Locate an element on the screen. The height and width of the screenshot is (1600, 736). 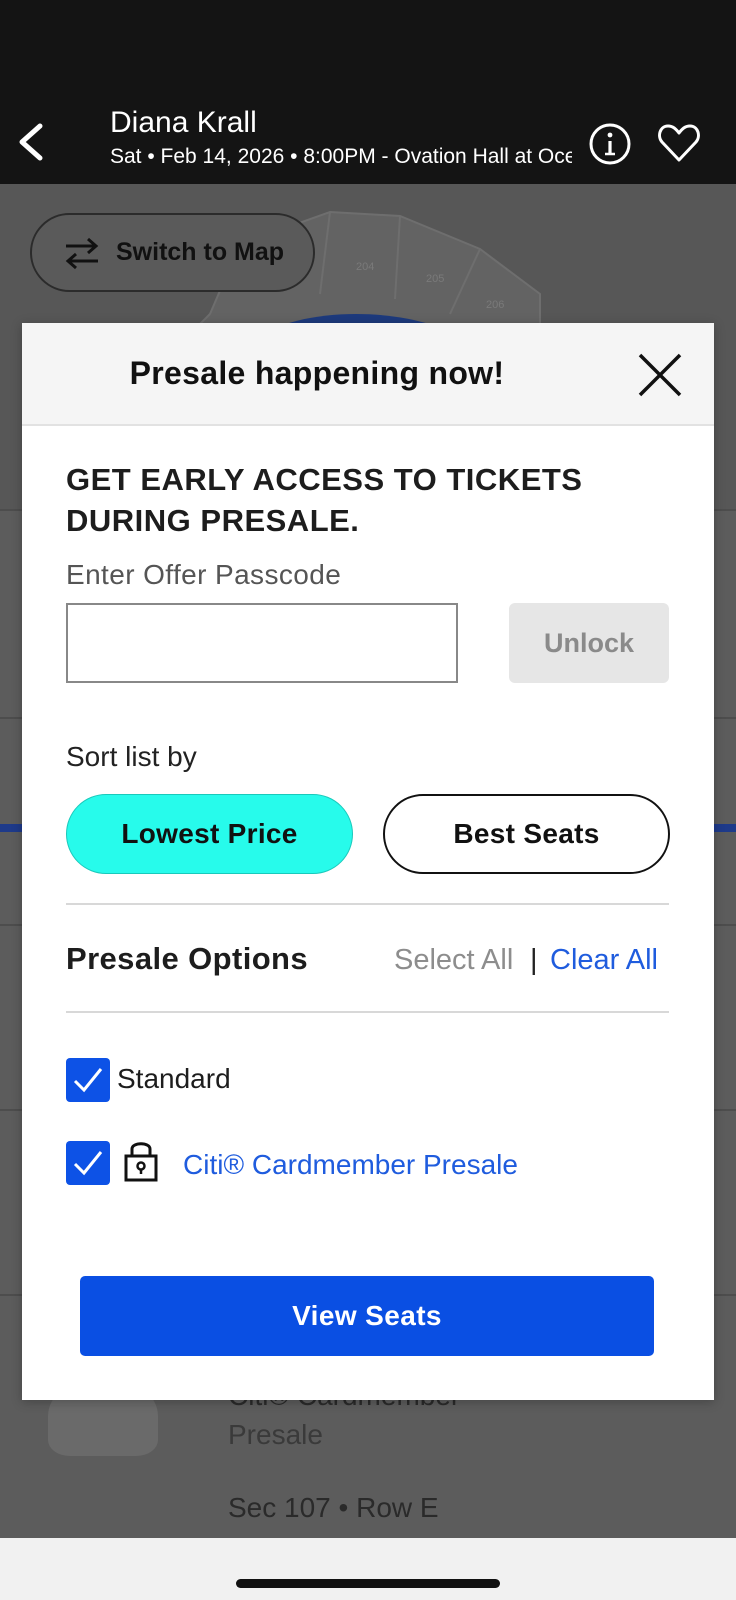
modal-header: Presale happening now! is located at coordinates (368, 374).